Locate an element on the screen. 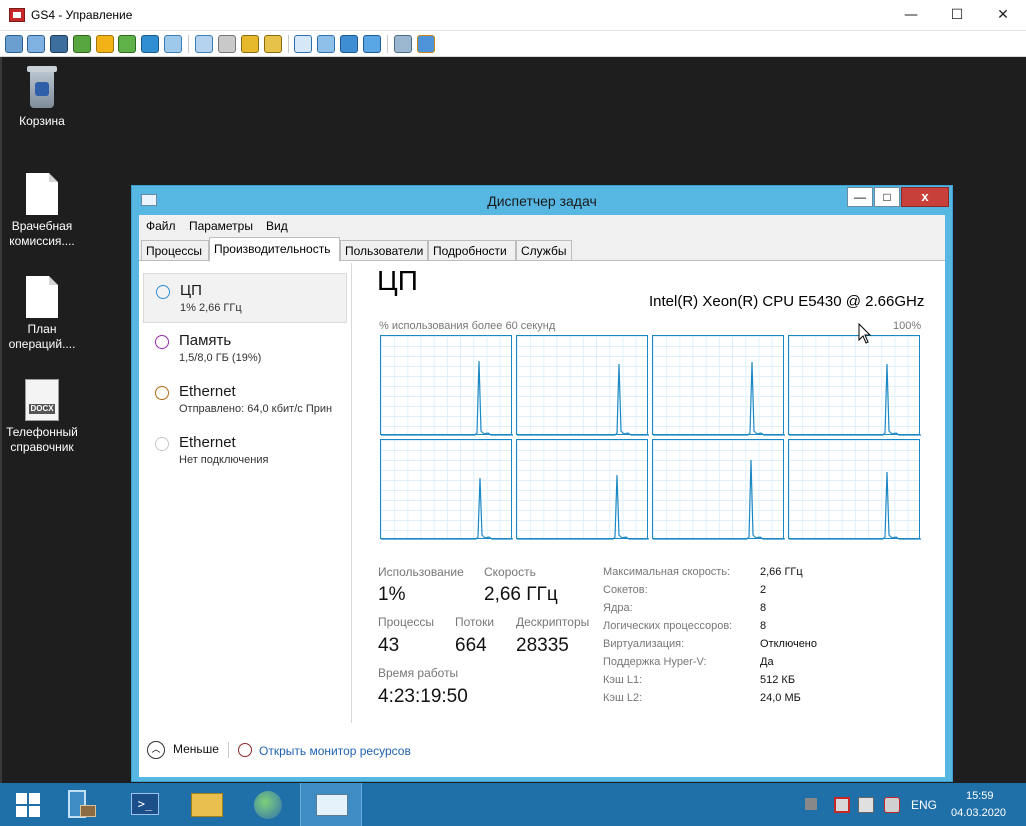  tray-network-icon is located at coordinates (866, 805).